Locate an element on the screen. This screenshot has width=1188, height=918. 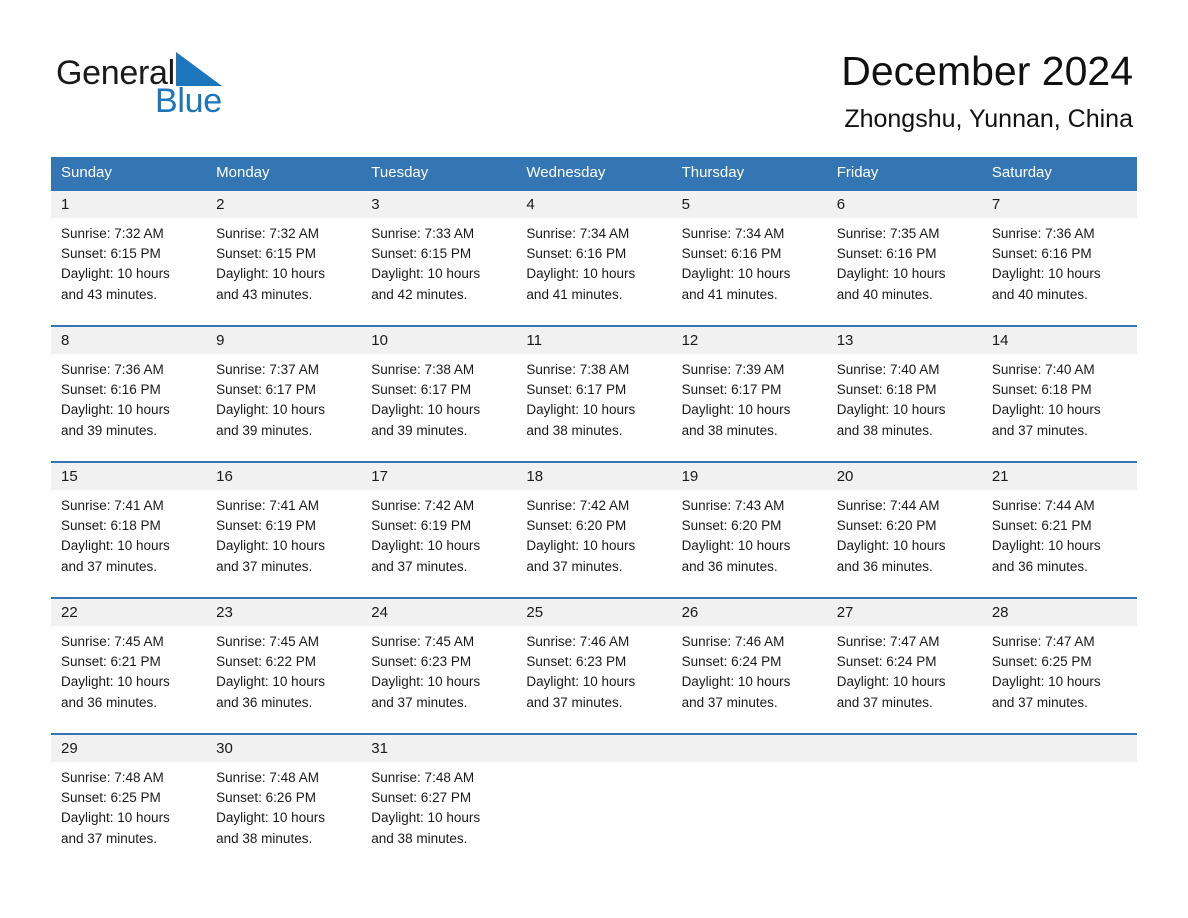
sunset-text: Sunset: 6:18 PM is located at coordinates (111, 526).